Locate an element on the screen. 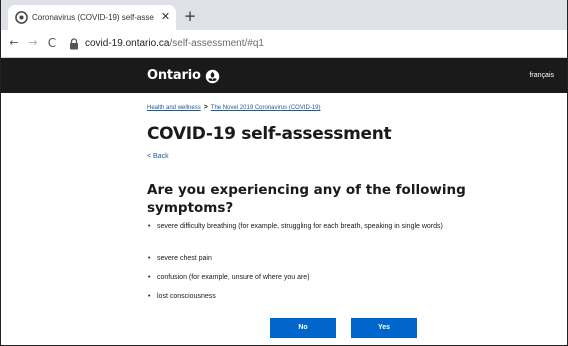 Image resolution: width=568 pixels, height=346 pixels. breadcrumb-link-coronavirus: The Novel 2019 Coronavirus (COVID-19) is located at coordinates (266, 108).